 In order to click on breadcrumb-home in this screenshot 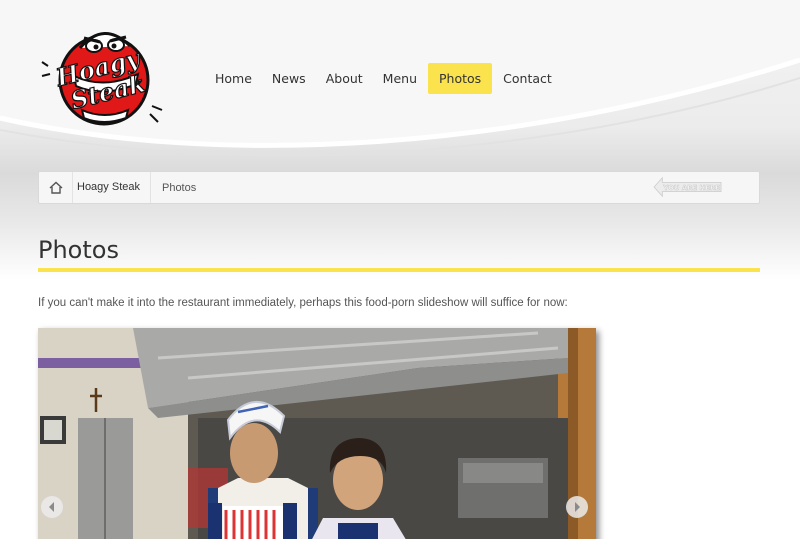, I will do `click(56, 187)`.